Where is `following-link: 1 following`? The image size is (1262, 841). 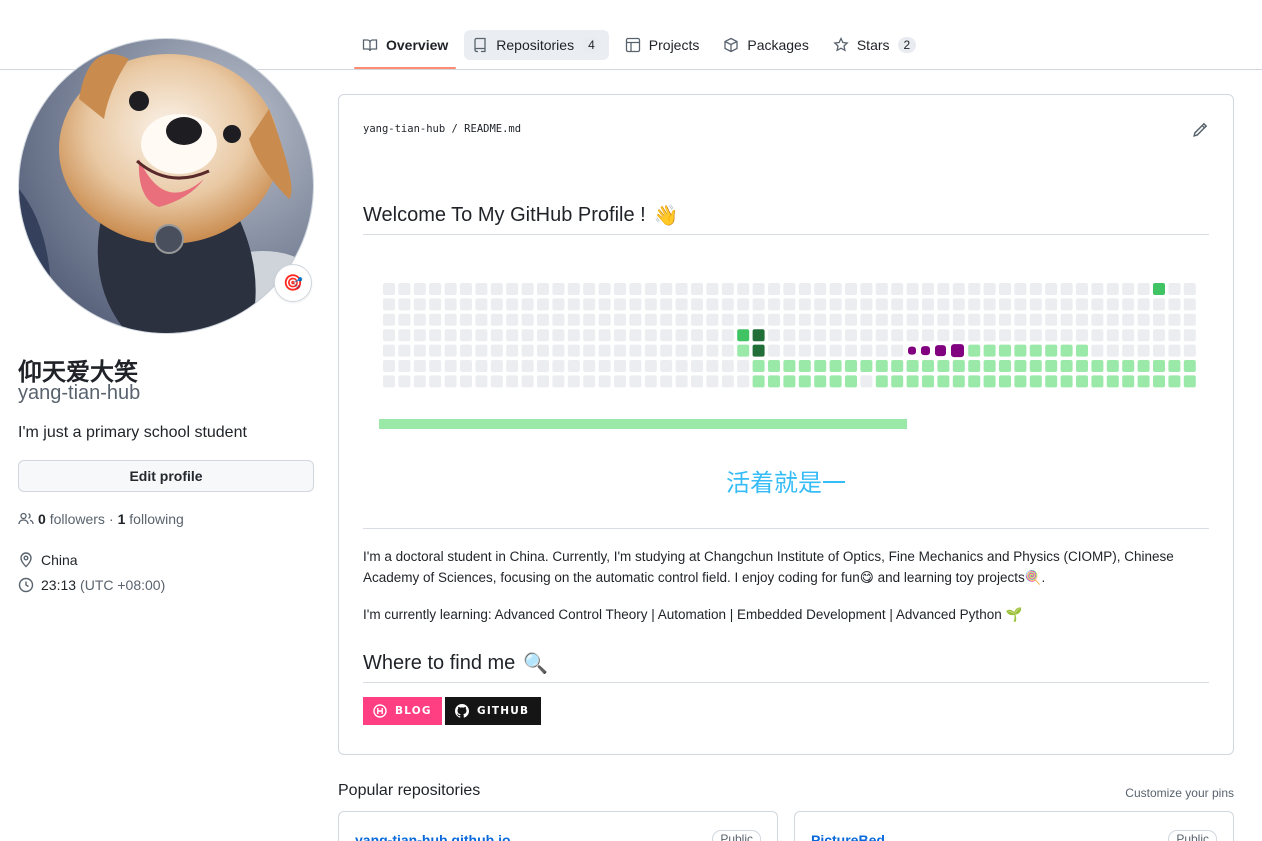
following-link: 1 following is located at coordinates (151, 519).